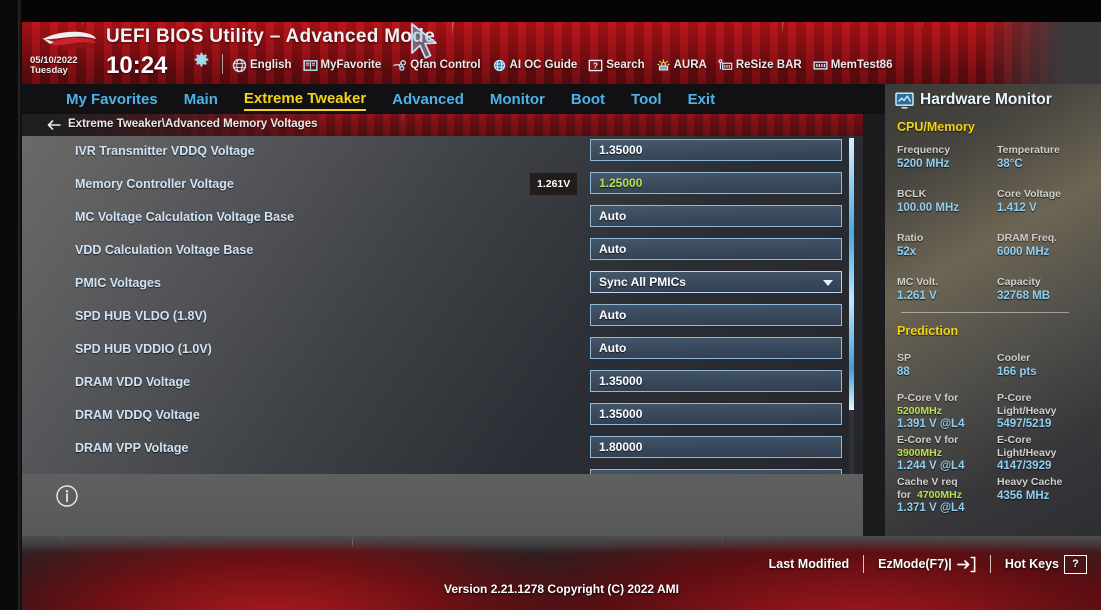  I want to click on fan-icon, so click(400, 65).